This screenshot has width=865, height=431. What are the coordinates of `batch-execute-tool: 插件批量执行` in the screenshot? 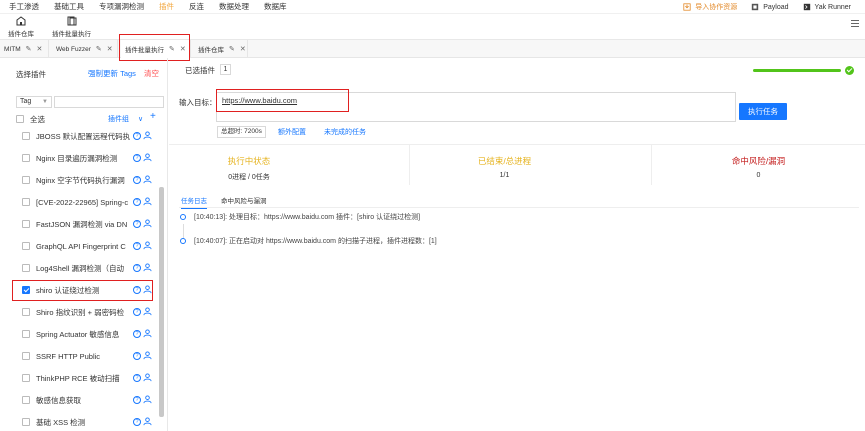 It's located at (71, 27).